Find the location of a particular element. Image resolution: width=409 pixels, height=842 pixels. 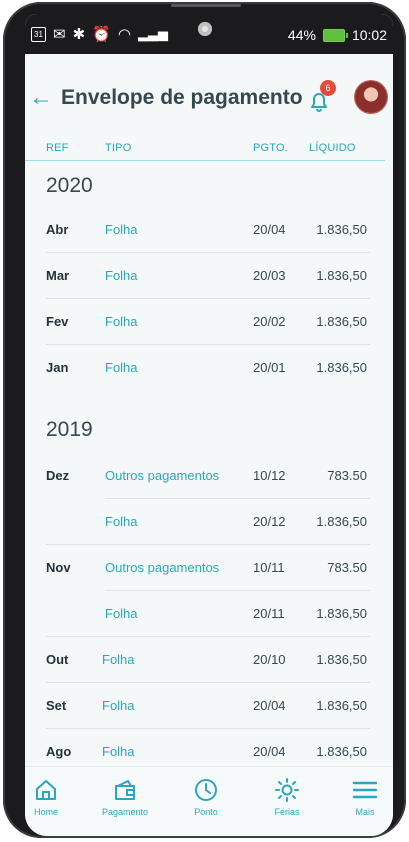

status-icons-left: 31 ✉ ✱ ⏰ ◠ ▂▃▅ is located at coordinates (99, 34).